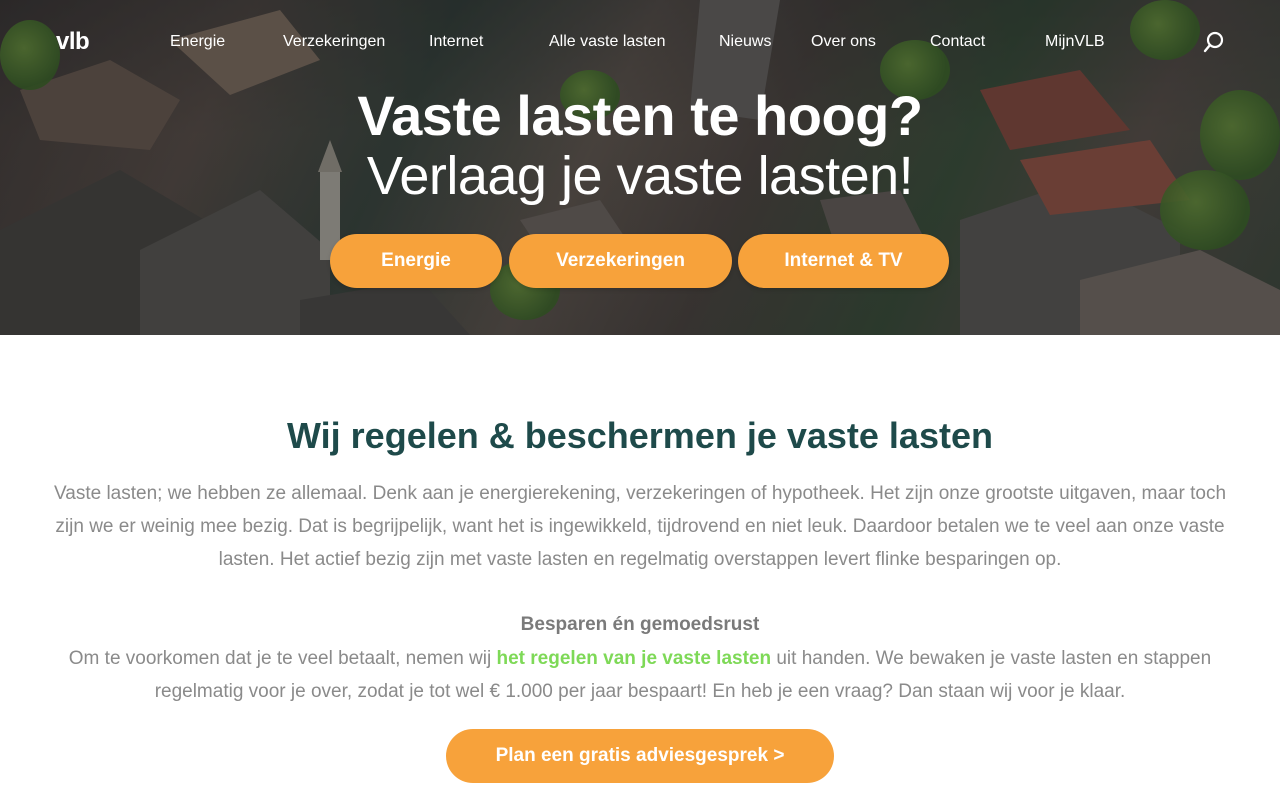  What do you see at coordinates (843, 261) in the screenshot?
I see `hero-button-internet-tv: Internet & TV` at bounding box center [843, 261].